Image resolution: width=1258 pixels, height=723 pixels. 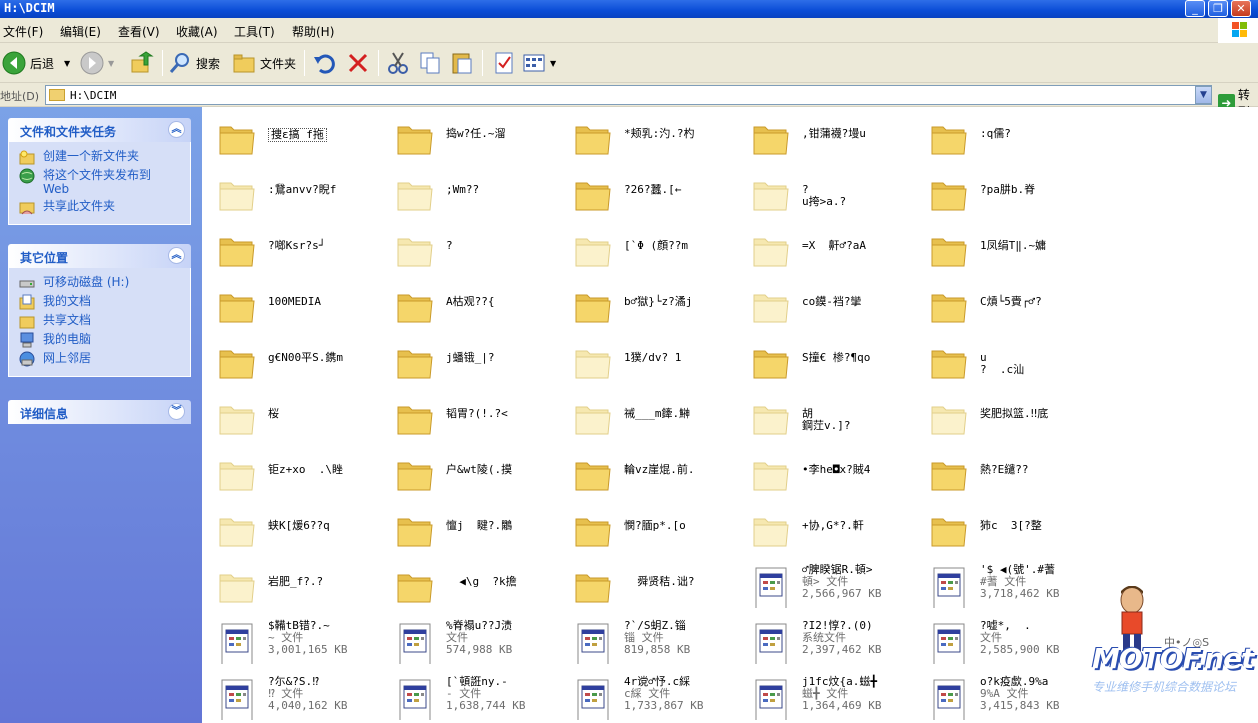 I want to click on folder-item: 祴___m鏲.鰰, so click(x=653, y=419).